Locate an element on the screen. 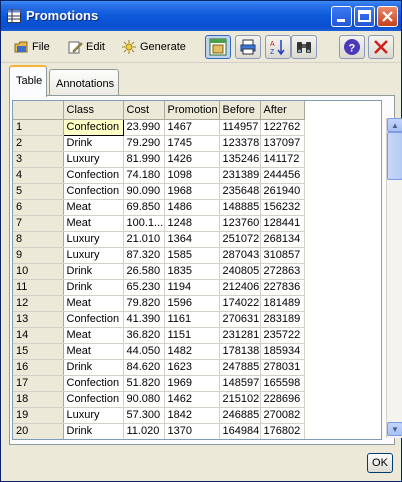  column-header-class: Class is located at coordinates (93, 110).